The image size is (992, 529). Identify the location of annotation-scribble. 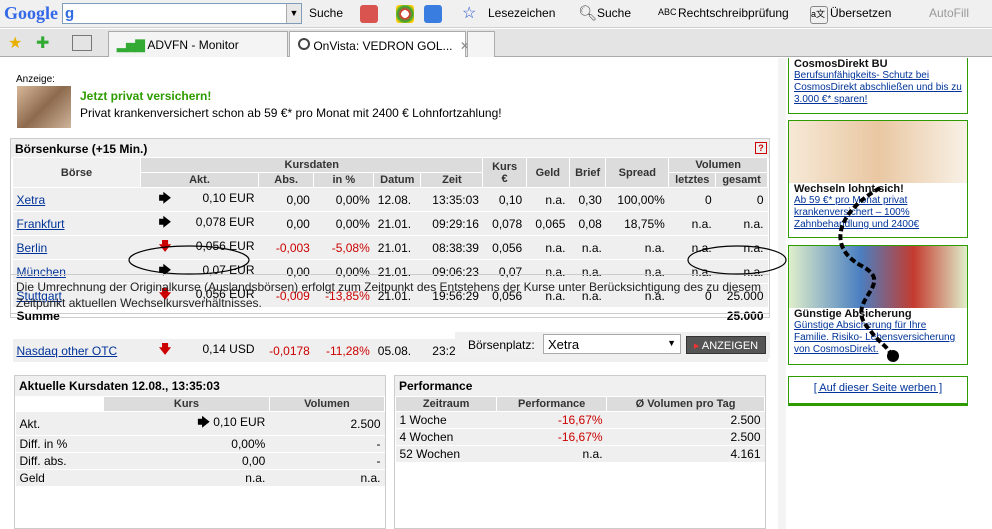
(865, 273).